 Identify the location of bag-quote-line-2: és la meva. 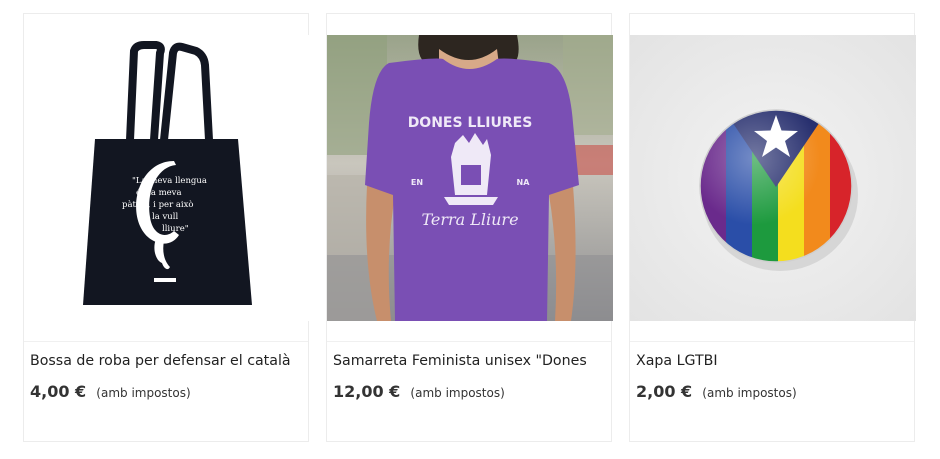
(159, 192).